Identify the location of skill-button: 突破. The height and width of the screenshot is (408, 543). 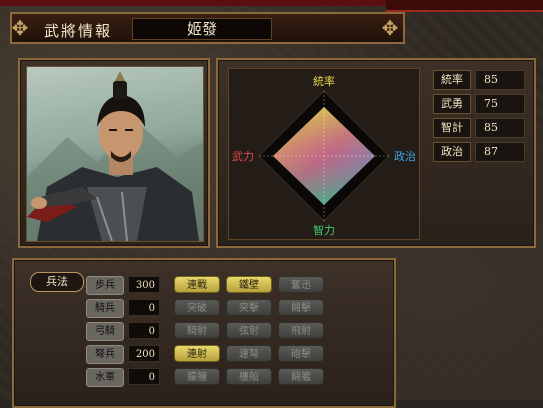
(197, 307).